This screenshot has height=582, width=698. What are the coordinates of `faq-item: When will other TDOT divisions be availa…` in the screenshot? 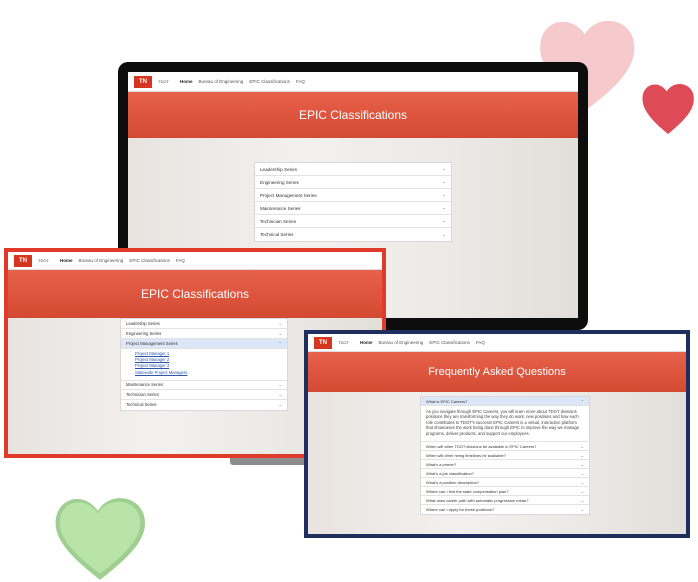 It's located at (505, 447).